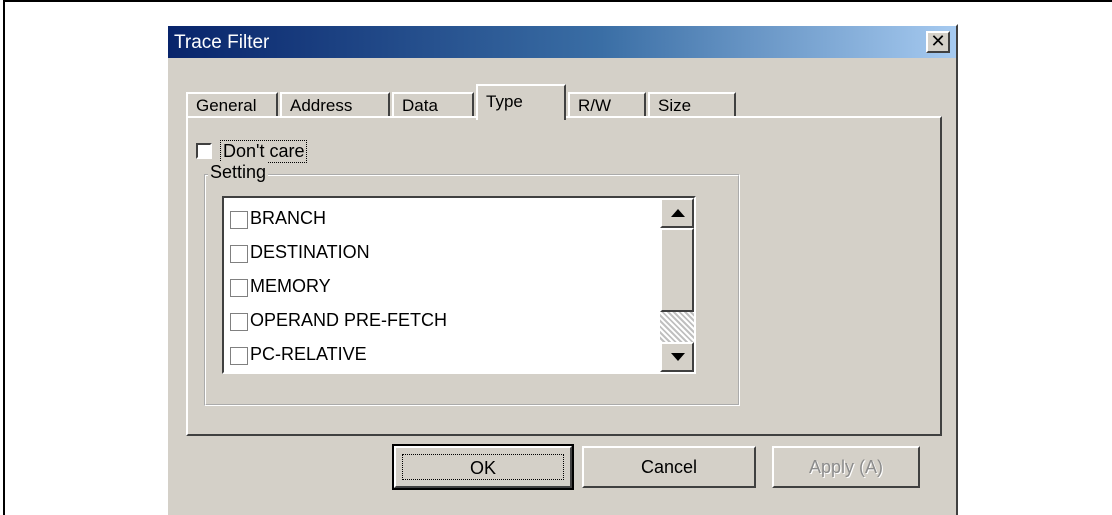 This screenshot has height=515, width=1112. I want to click on tab-rw: R/W, so click(607, 105).